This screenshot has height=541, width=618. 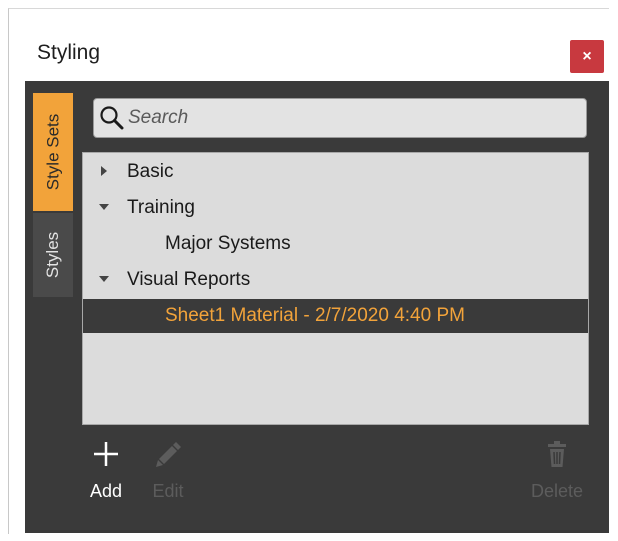 I want to click on window-title: Styling, so click(x=69, y=52).